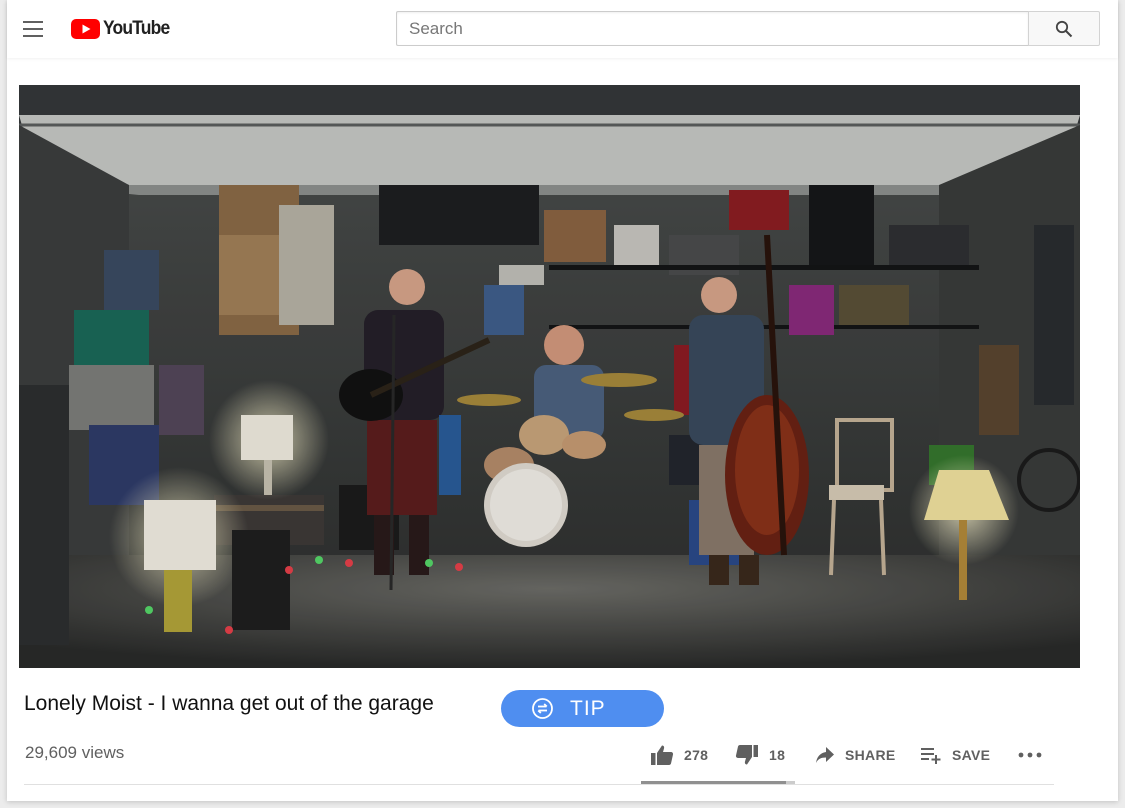 Image resolution: width=1125 pixels, height=808 pixels. What do you see at coordinates (136, 28) in the screenshot?
I see `logo-text: YouTube` at bounding box center [136, 28].